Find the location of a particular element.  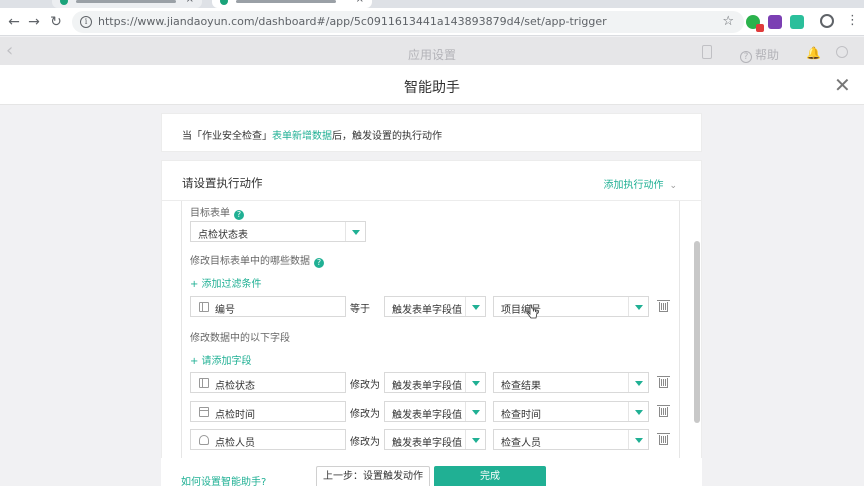

trigger-event: 表单新增数据 is located at coordinates (302, 136).